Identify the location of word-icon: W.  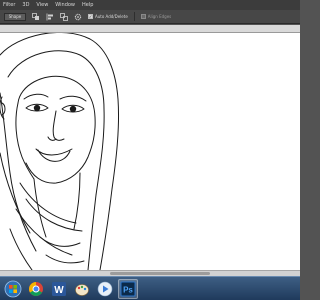
(59, 289).